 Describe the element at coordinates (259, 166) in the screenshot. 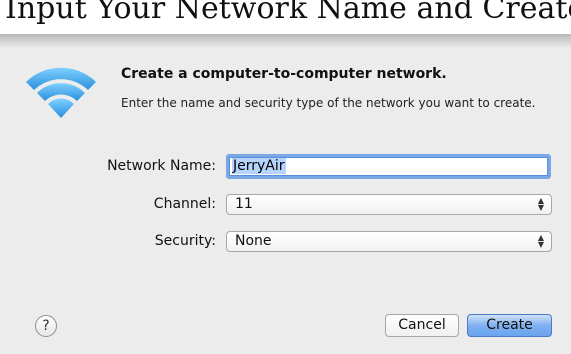

I see `network-name-value: JerryAir` at that location.